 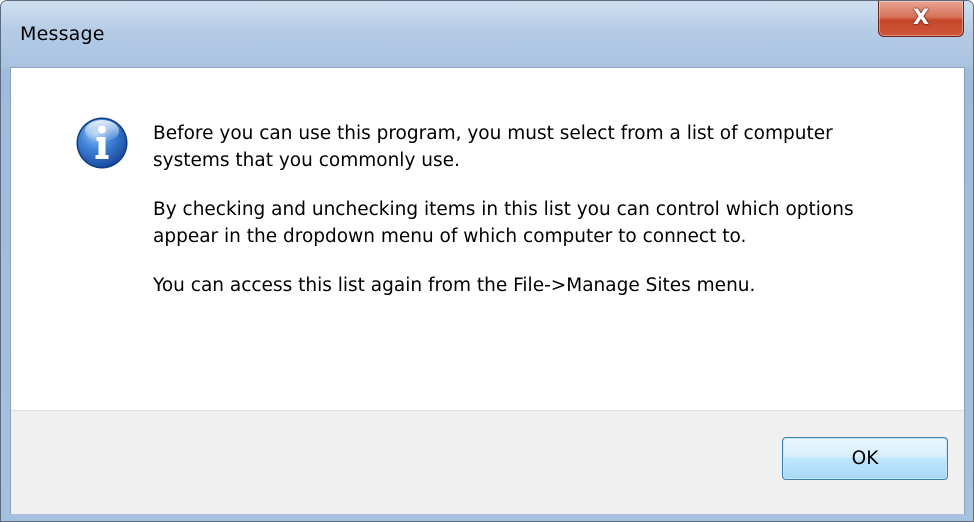 I want to click on close-button: X, so click(x=921, y=19).